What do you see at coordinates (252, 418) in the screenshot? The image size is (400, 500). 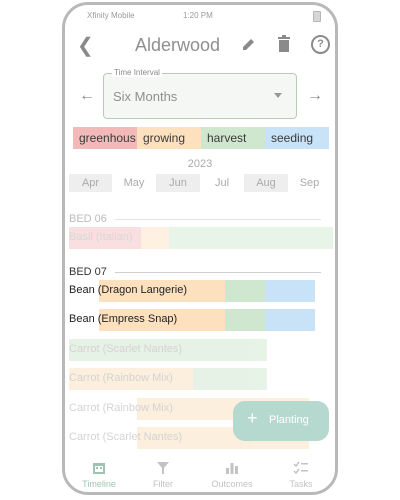 I see `plus-icon: +` at bounding box center [252, 418].